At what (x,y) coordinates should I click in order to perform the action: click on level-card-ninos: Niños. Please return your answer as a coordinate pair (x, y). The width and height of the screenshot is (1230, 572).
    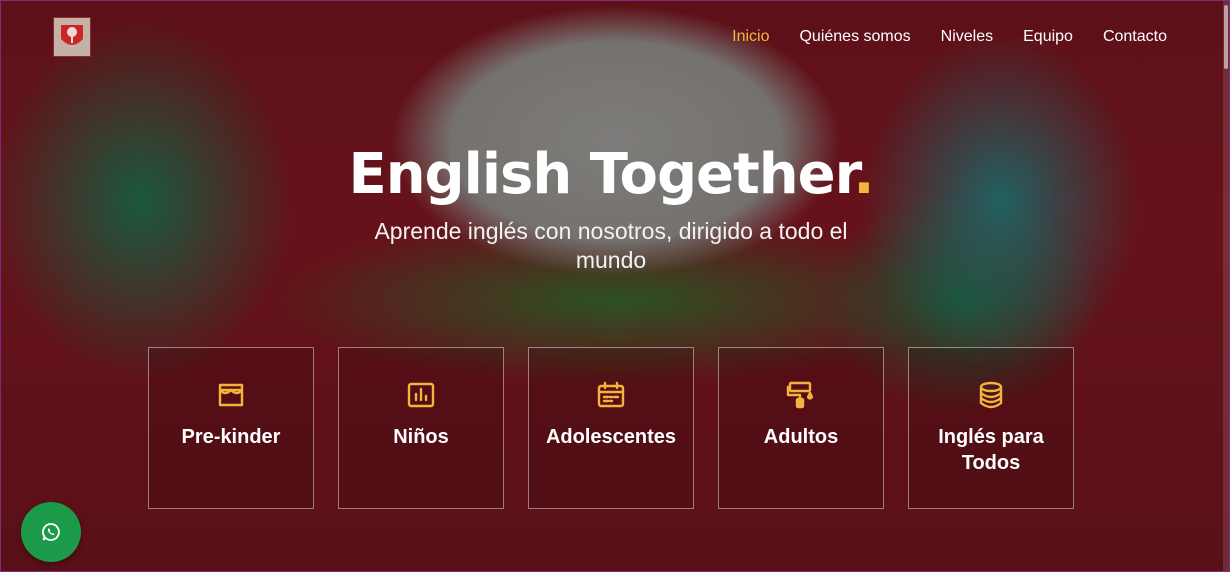
    Looking at the image, I should click on (421, 428).